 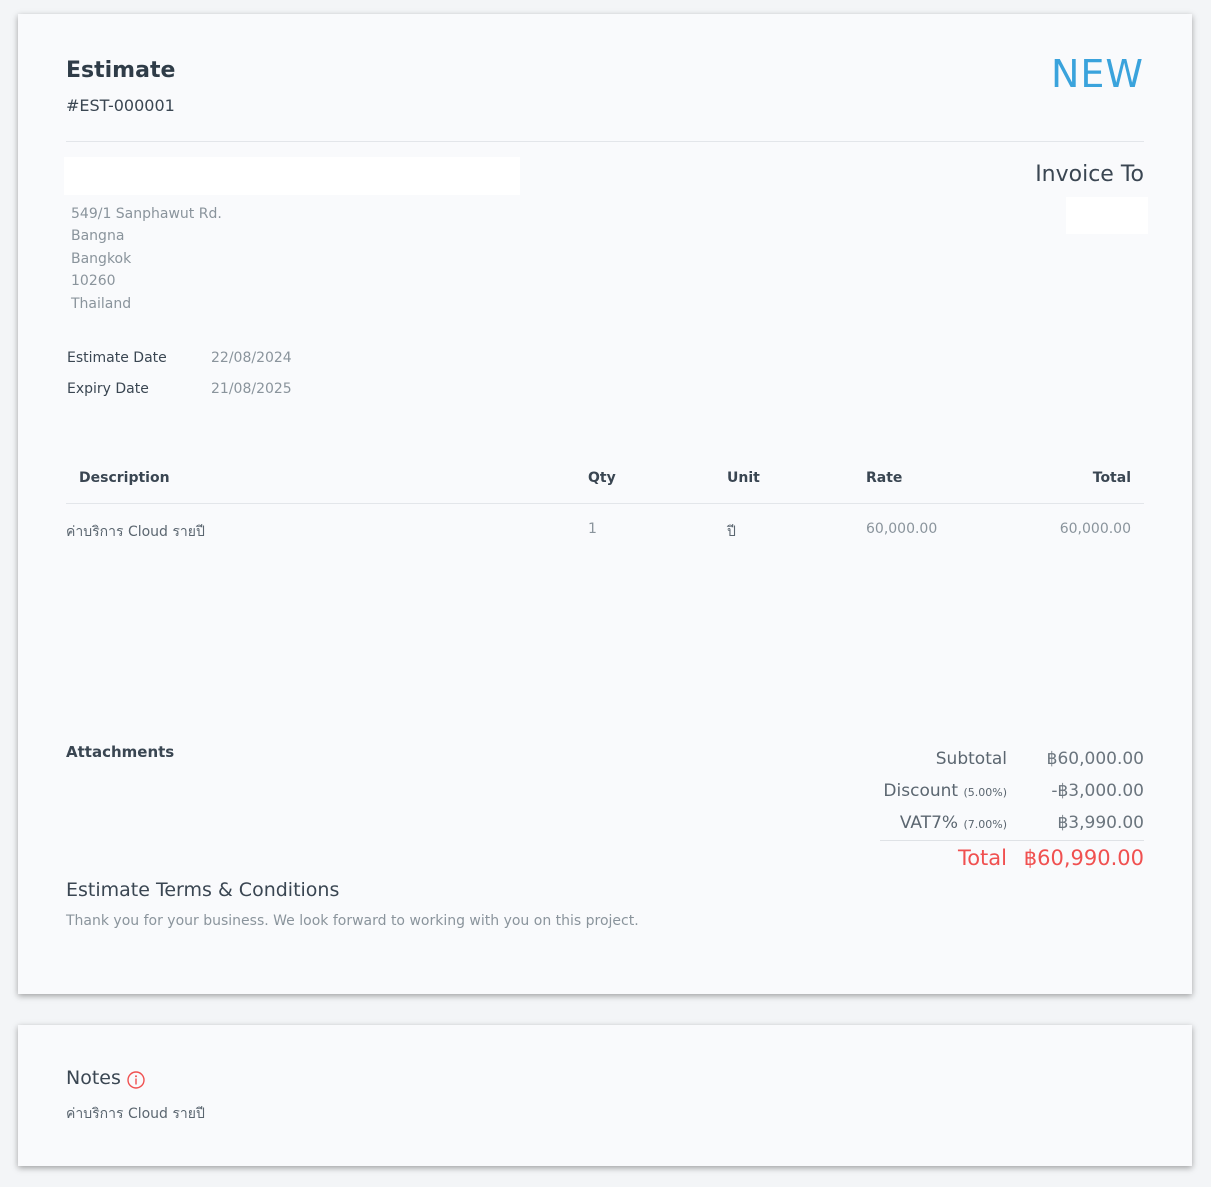 I want to click on discount-value: -฿3,000.00, so click(x=1097, y=791).